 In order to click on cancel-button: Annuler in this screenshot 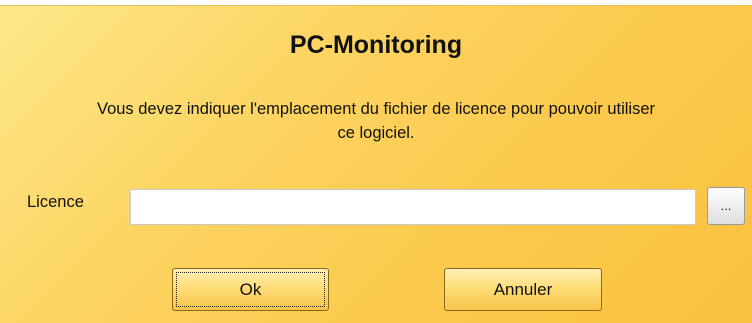, I will do `click(523, 289)`.